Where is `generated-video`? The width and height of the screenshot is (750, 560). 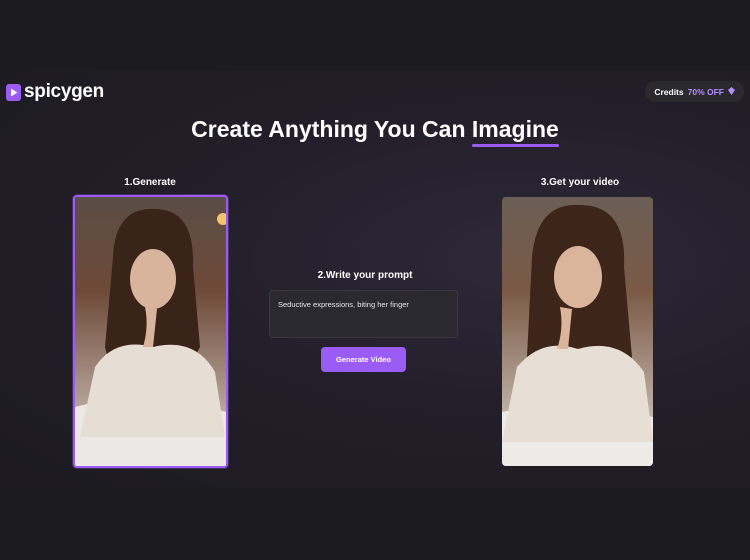 generated-video is located at coordinates (577, 331).